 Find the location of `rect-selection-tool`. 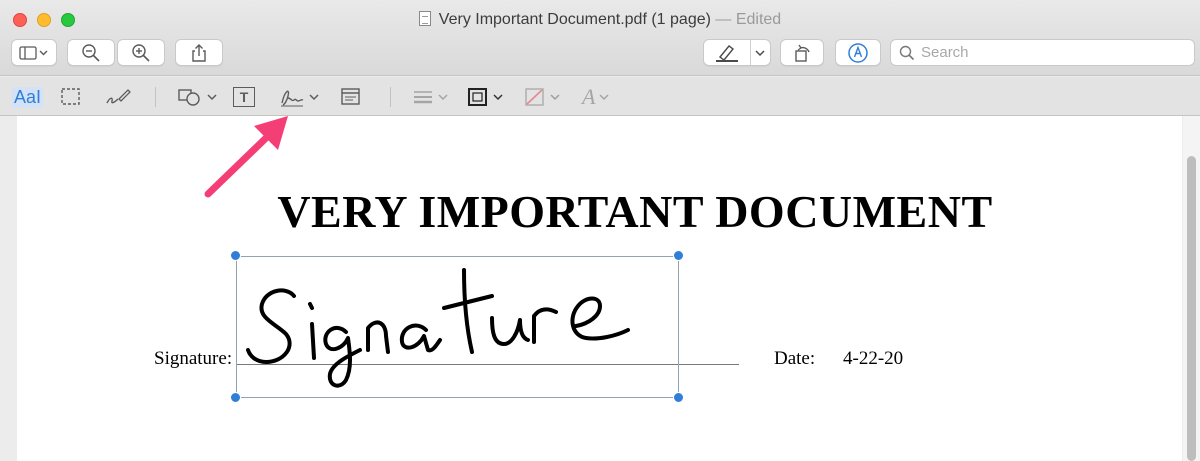

rect-selection-tool is located at coordinates (71, 97).